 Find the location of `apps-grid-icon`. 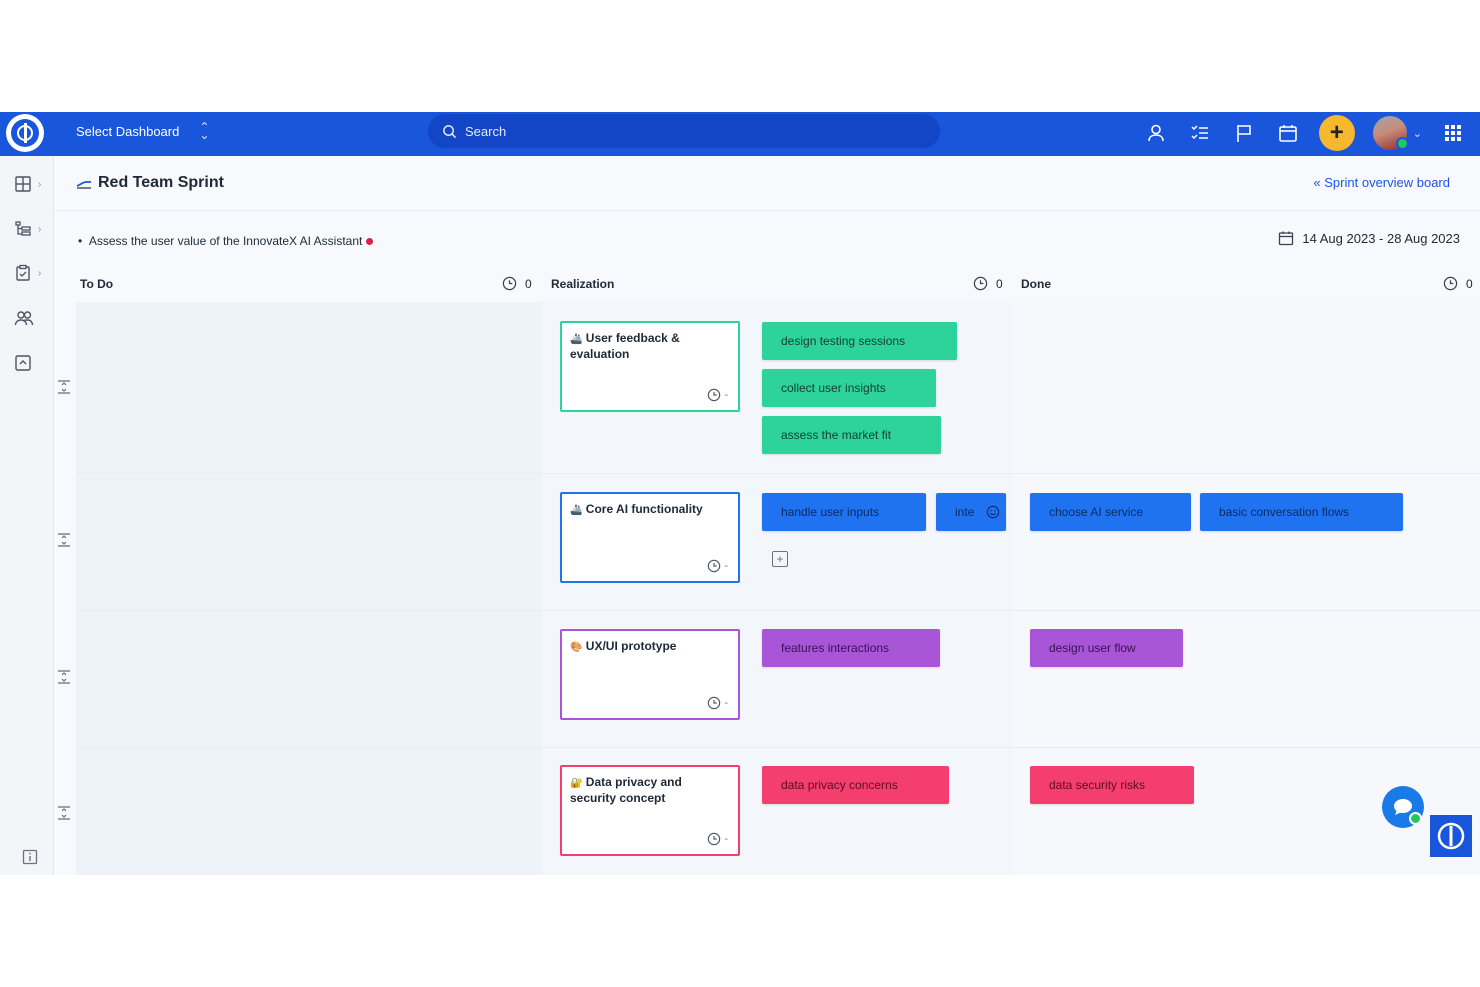

apps-grid-icon is located at coordinates (1453, 133).